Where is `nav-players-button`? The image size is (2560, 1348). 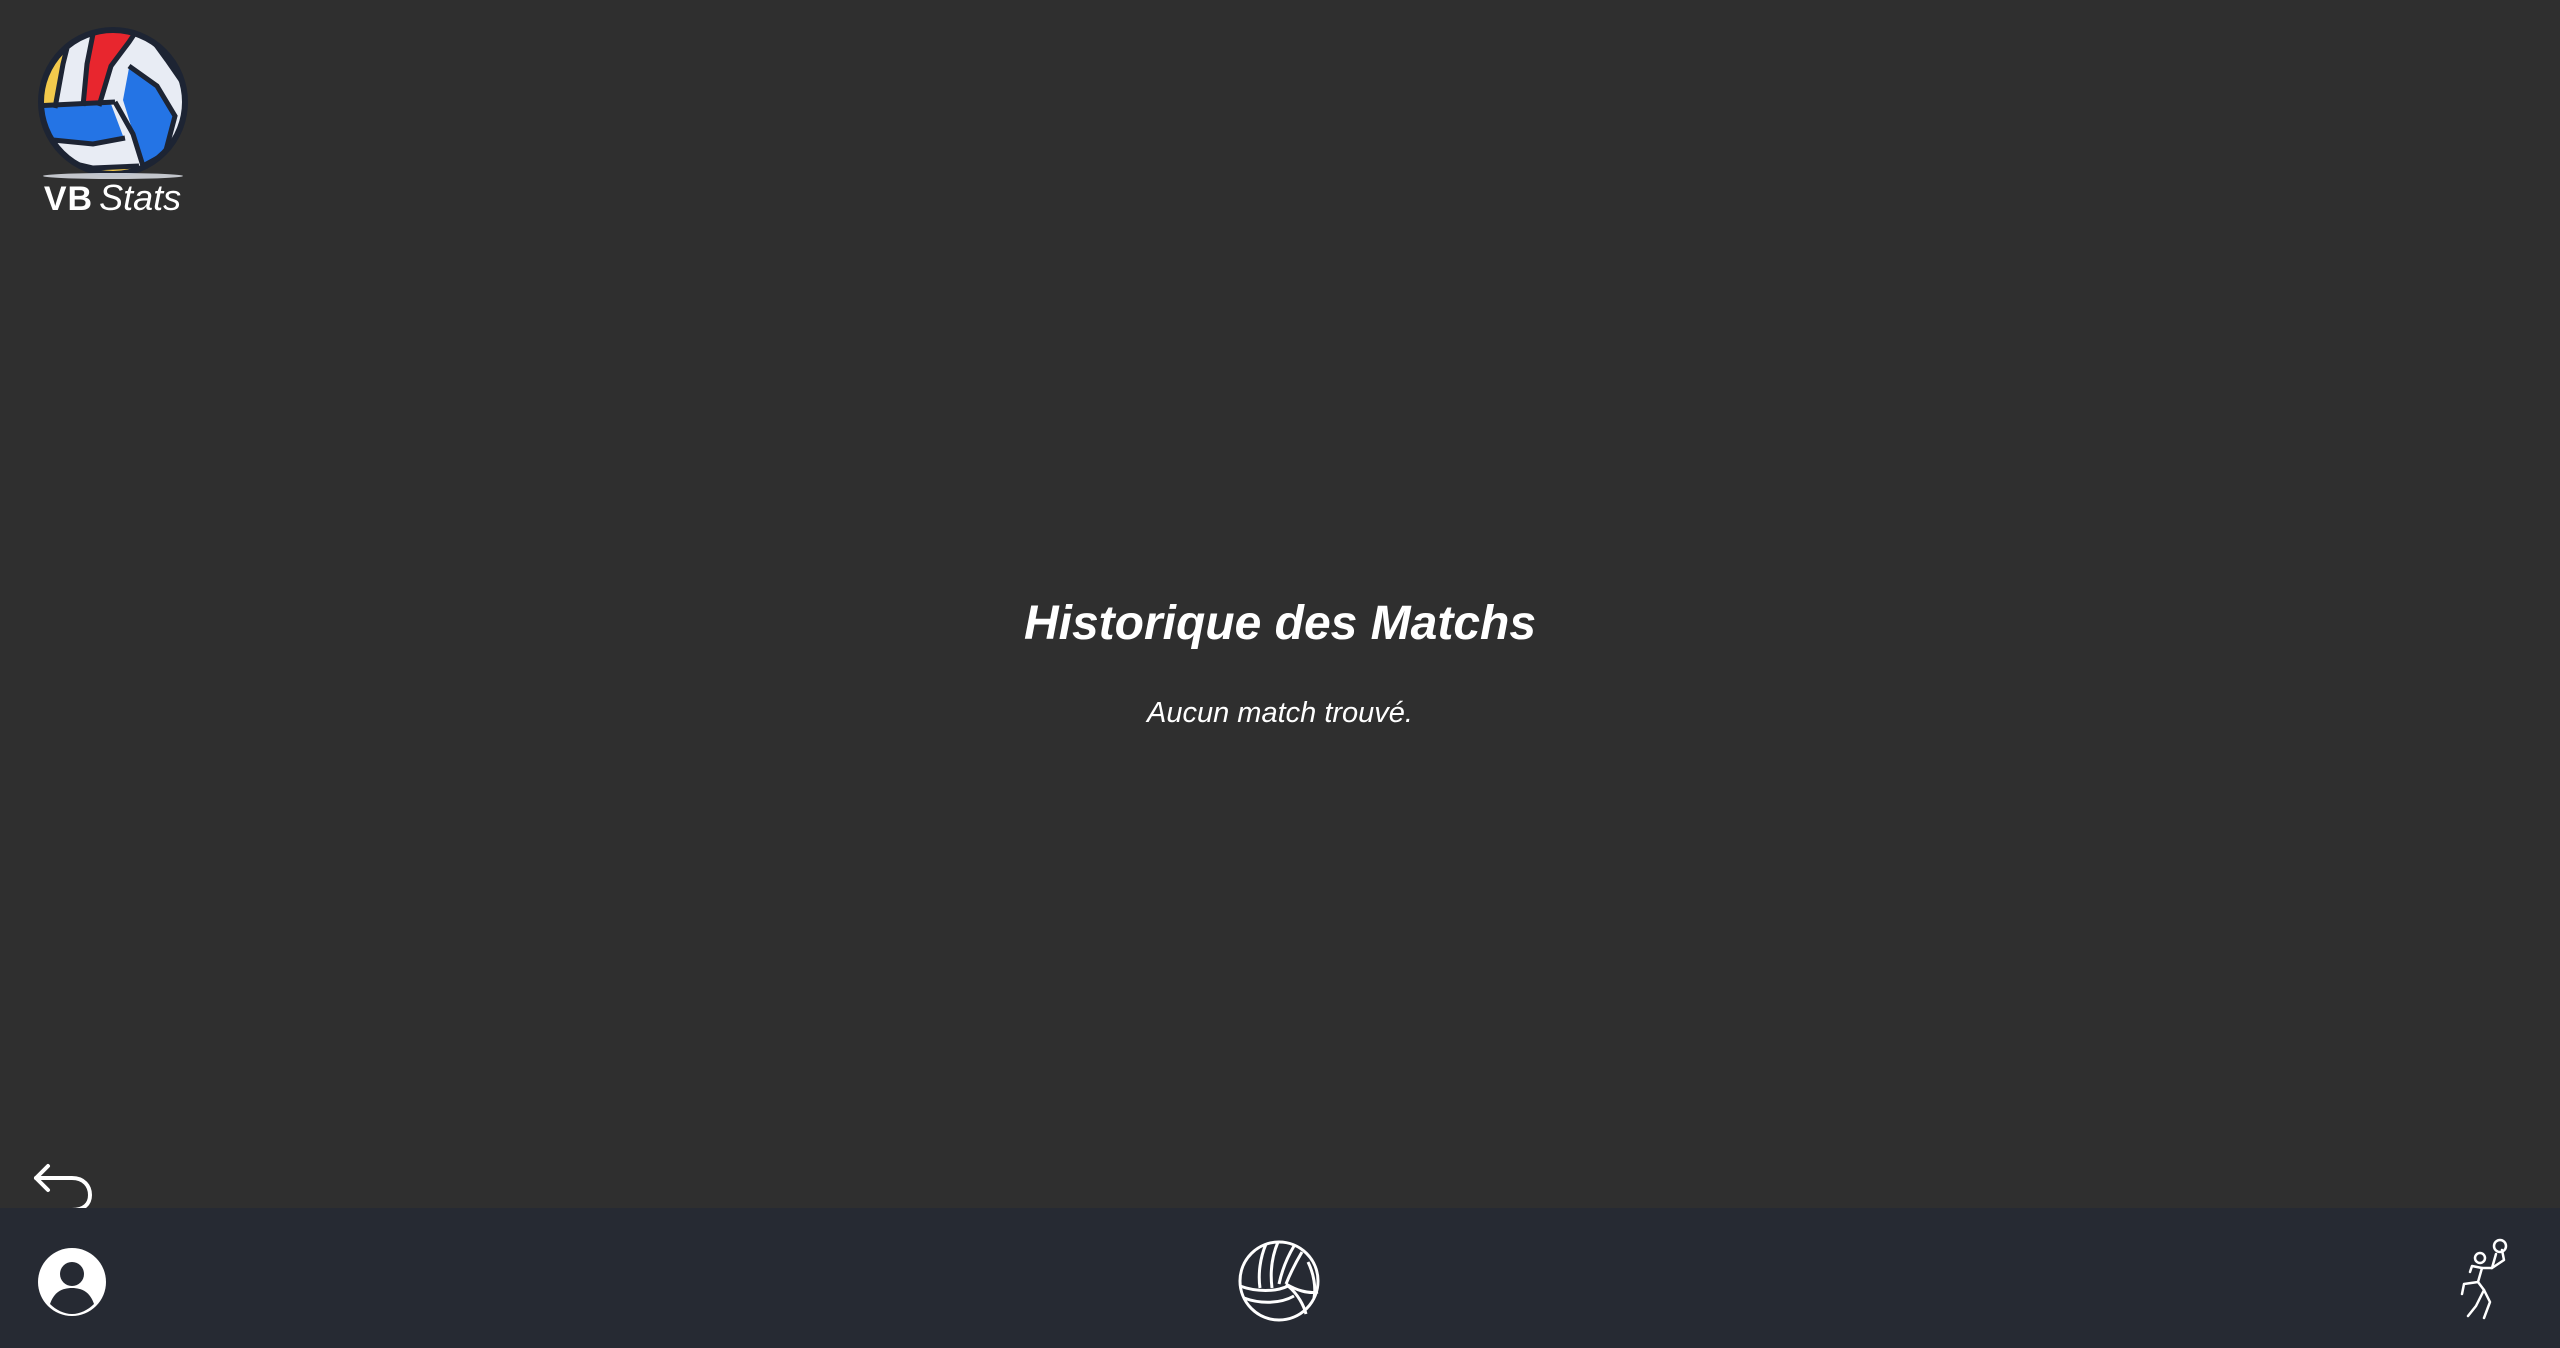 nav-players-button is located at coordinates (2486, 1280).